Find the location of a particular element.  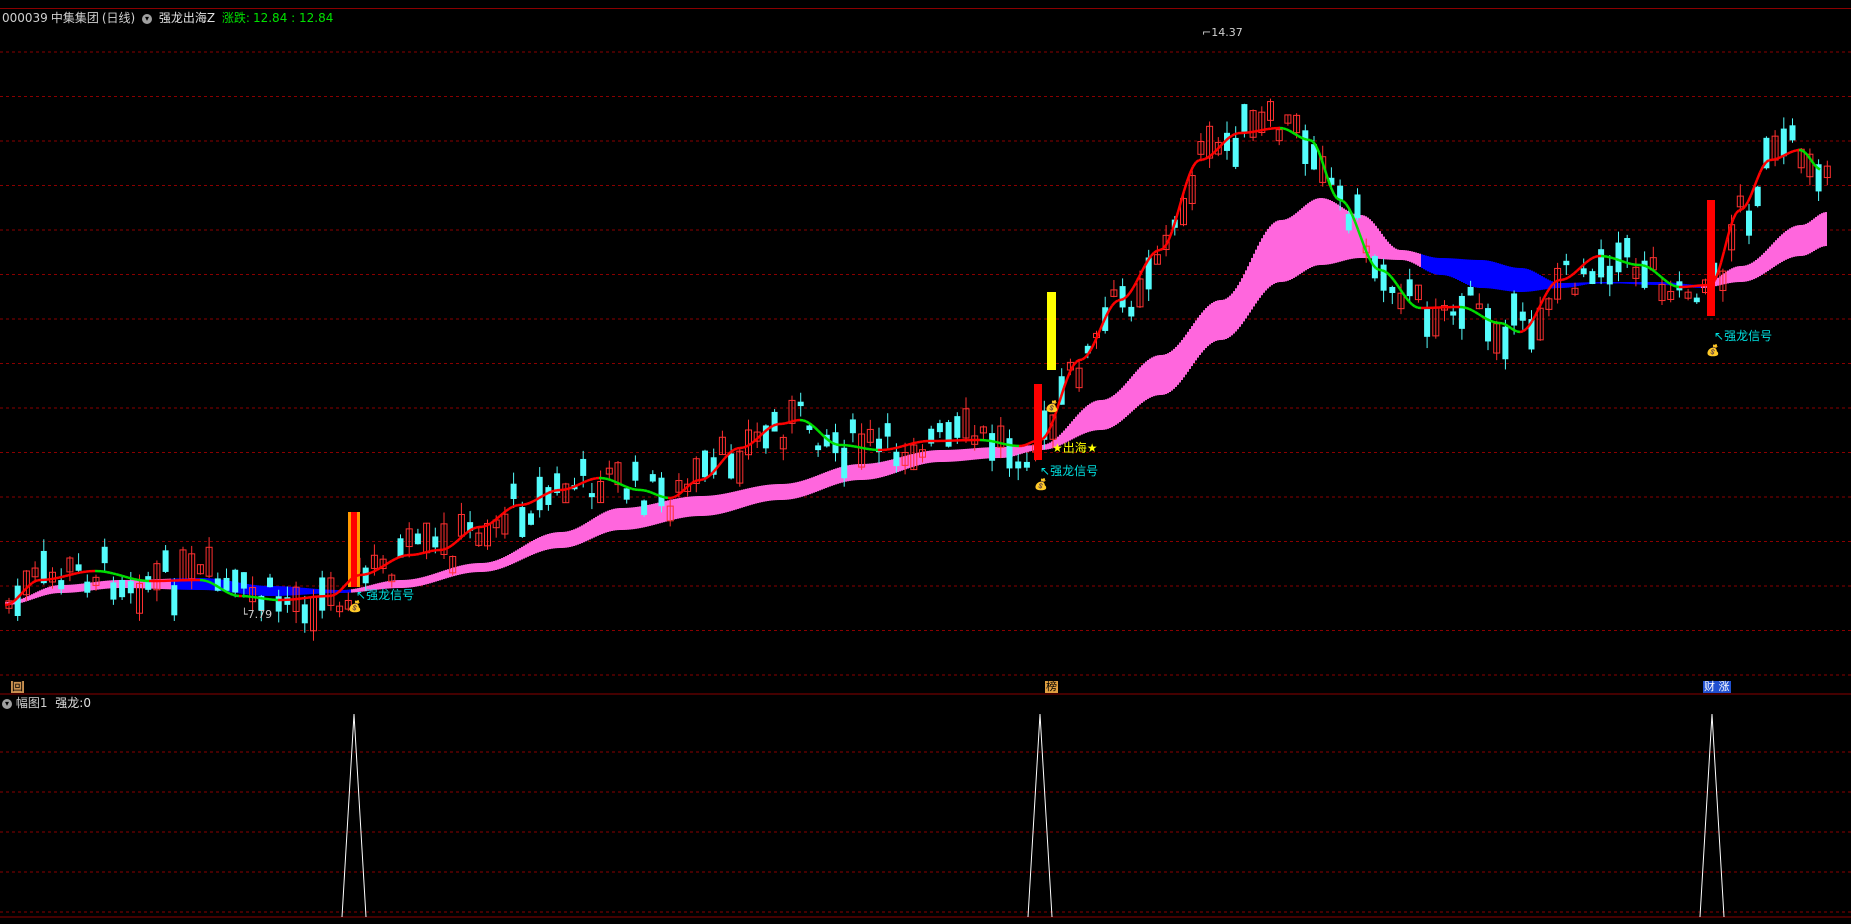

sea-label: ★出海★ is located at coordinates (1075, 448).